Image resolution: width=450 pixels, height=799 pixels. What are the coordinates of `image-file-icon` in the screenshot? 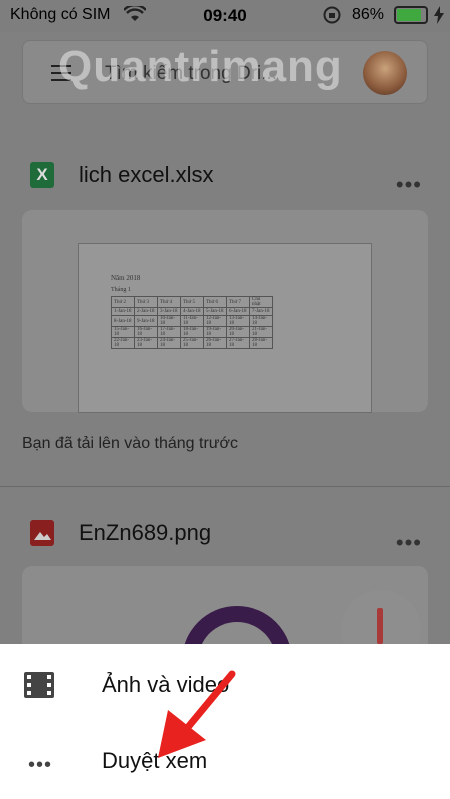 It's located at (42, 533).